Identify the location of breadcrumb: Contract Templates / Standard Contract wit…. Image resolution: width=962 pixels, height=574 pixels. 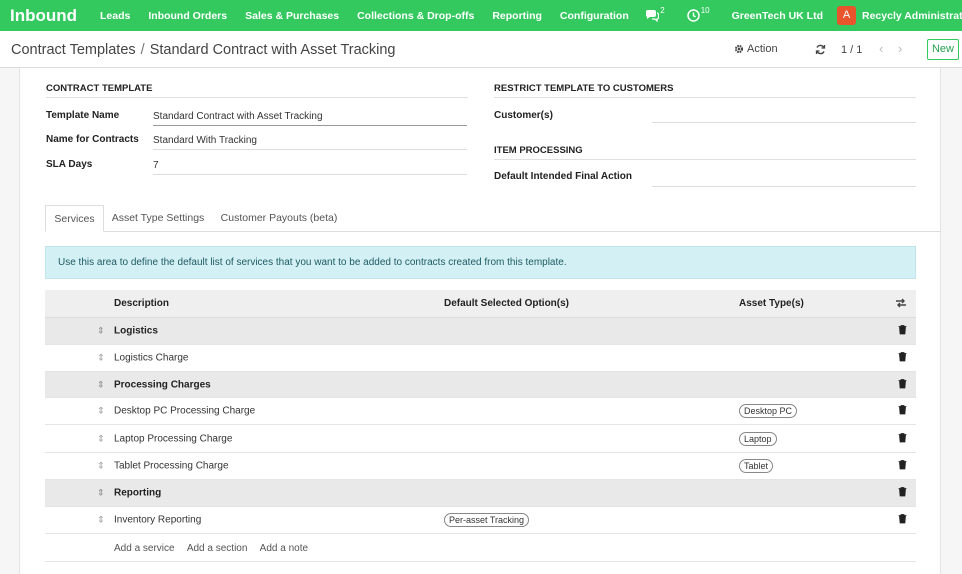
(203, 50).